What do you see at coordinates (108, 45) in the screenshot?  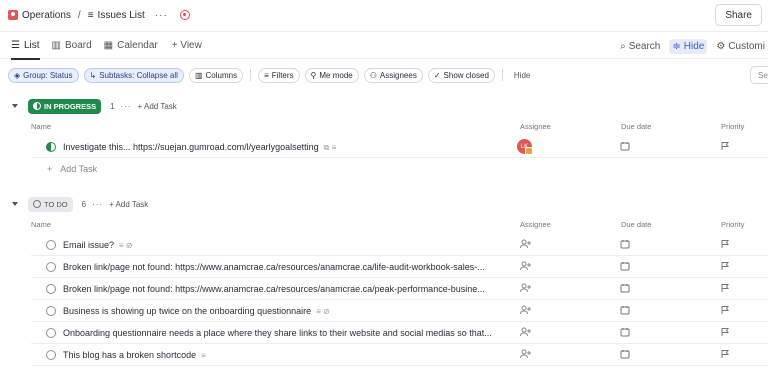 I see `calendar-view-icon: ▦` at bounding box center [108, 45].